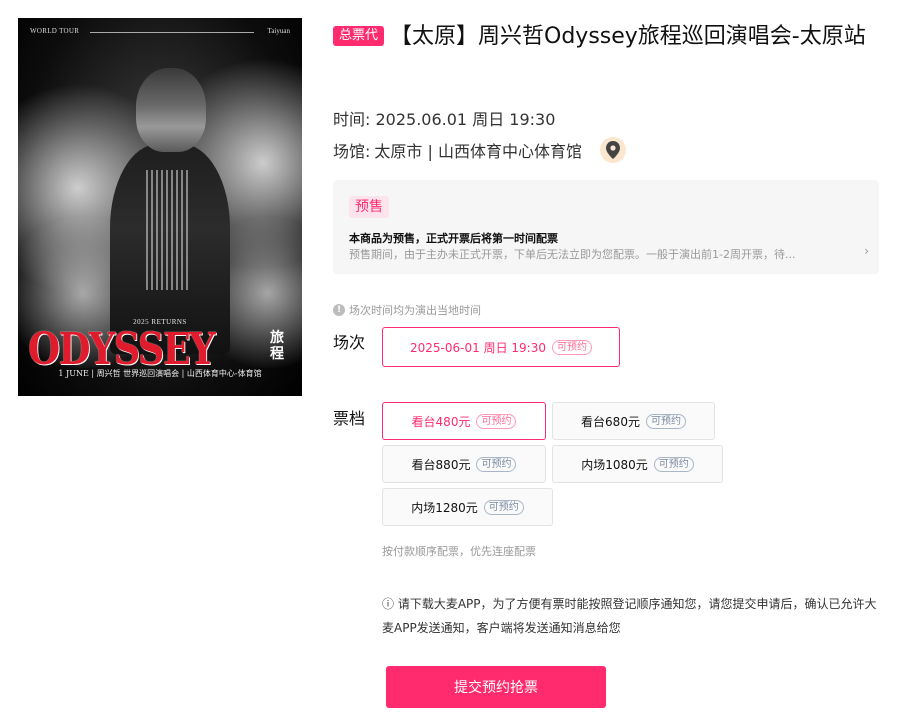 Image resolution: width=900 pixels, height=716 pixels. I want to click on page-title: 总票代 【太原】周兴哲Odyssey旅程巡回演唱会-太原站, so click(608, 37).